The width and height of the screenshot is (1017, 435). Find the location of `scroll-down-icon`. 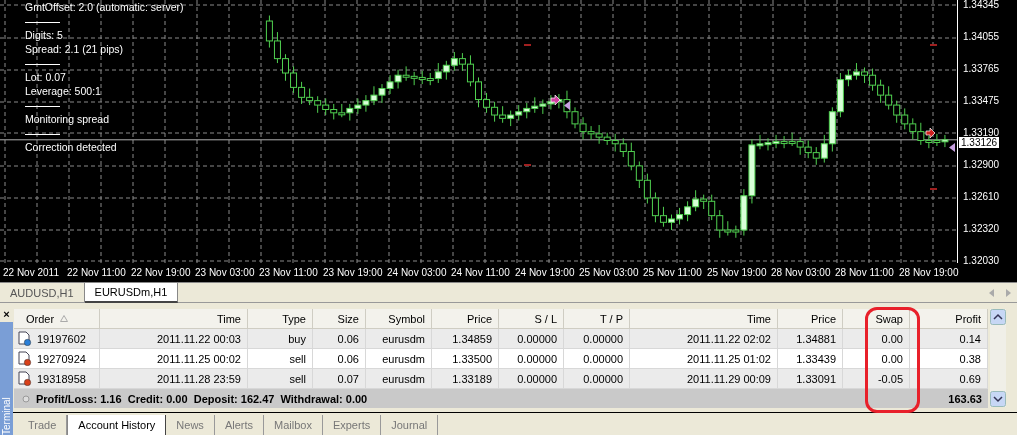

scroll-down-icon is located at coordinates (998, 399).